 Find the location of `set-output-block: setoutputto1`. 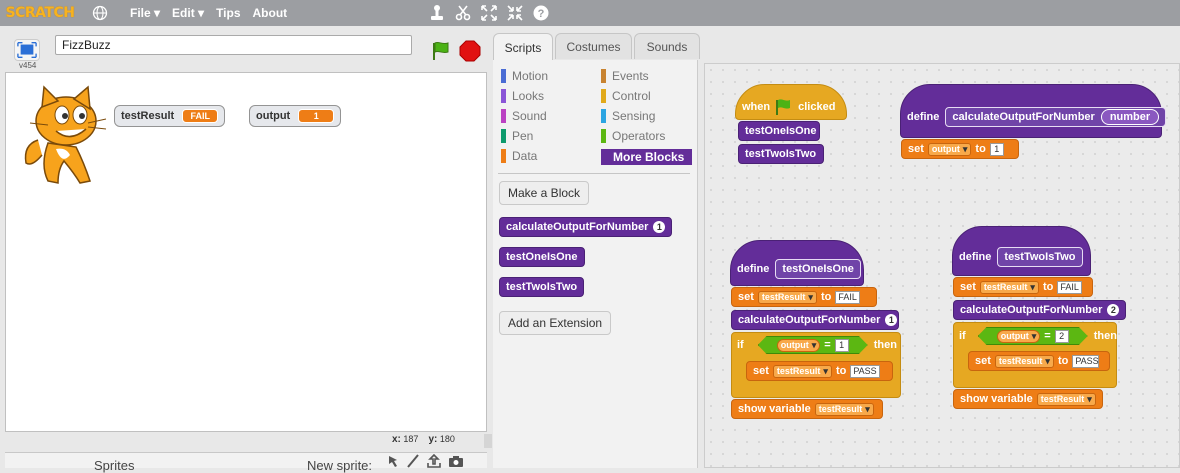

set-output-block: setoutputto1 is located at coordinates (960, 149).